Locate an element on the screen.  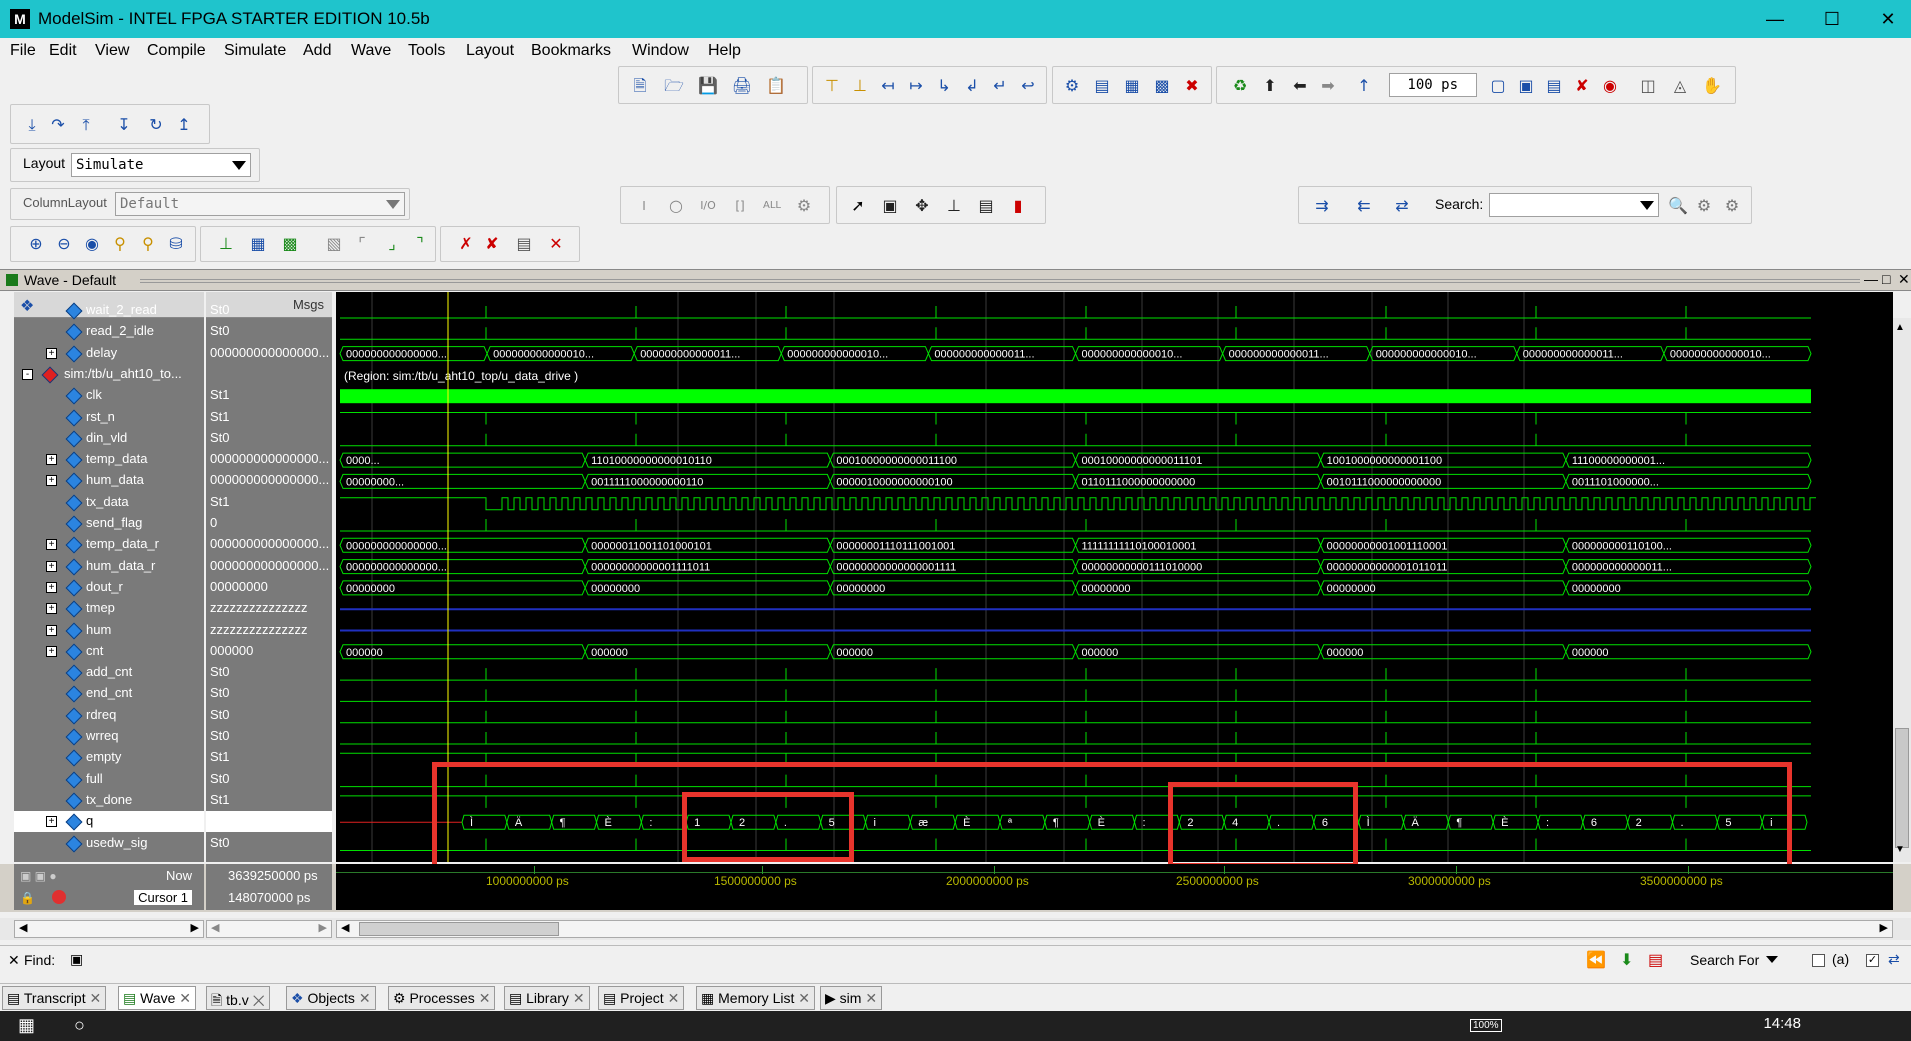
edge-prev-icon: ⌜ is located at coordinates (362, 244).